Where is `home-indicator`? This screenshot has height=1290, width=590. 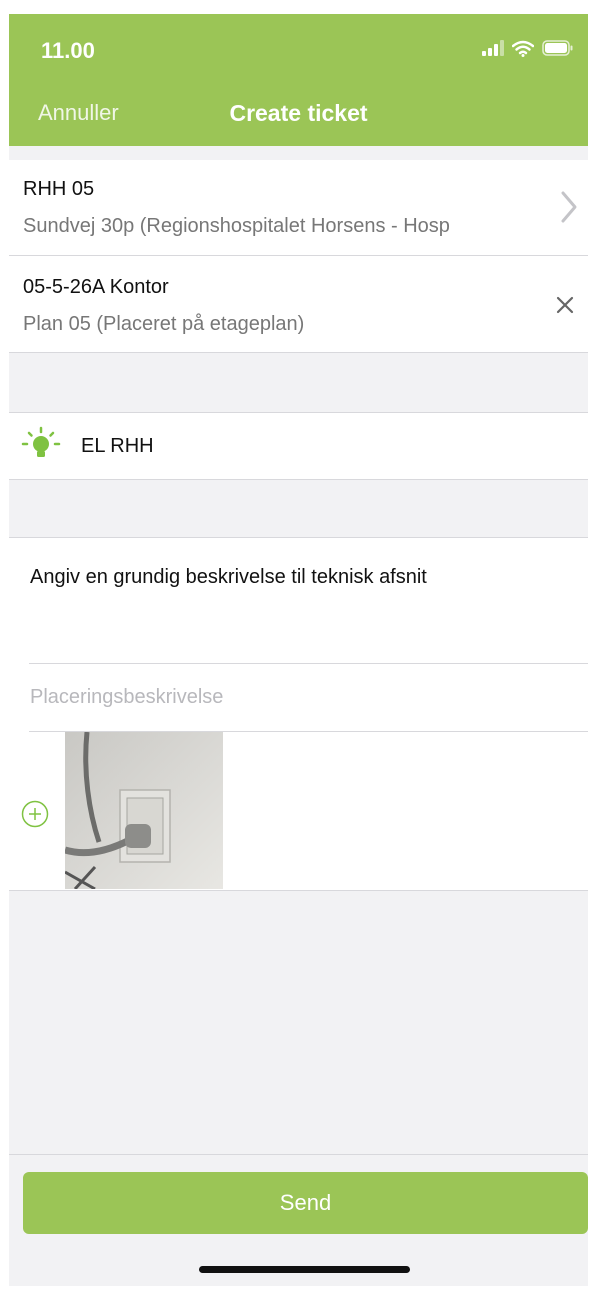
home-indicator is located at coordinates (304, 1269).